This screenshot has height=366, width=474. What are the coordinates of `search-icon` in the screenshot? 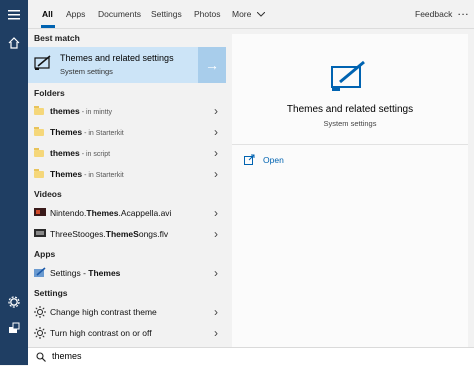 It's located at (41, 357).